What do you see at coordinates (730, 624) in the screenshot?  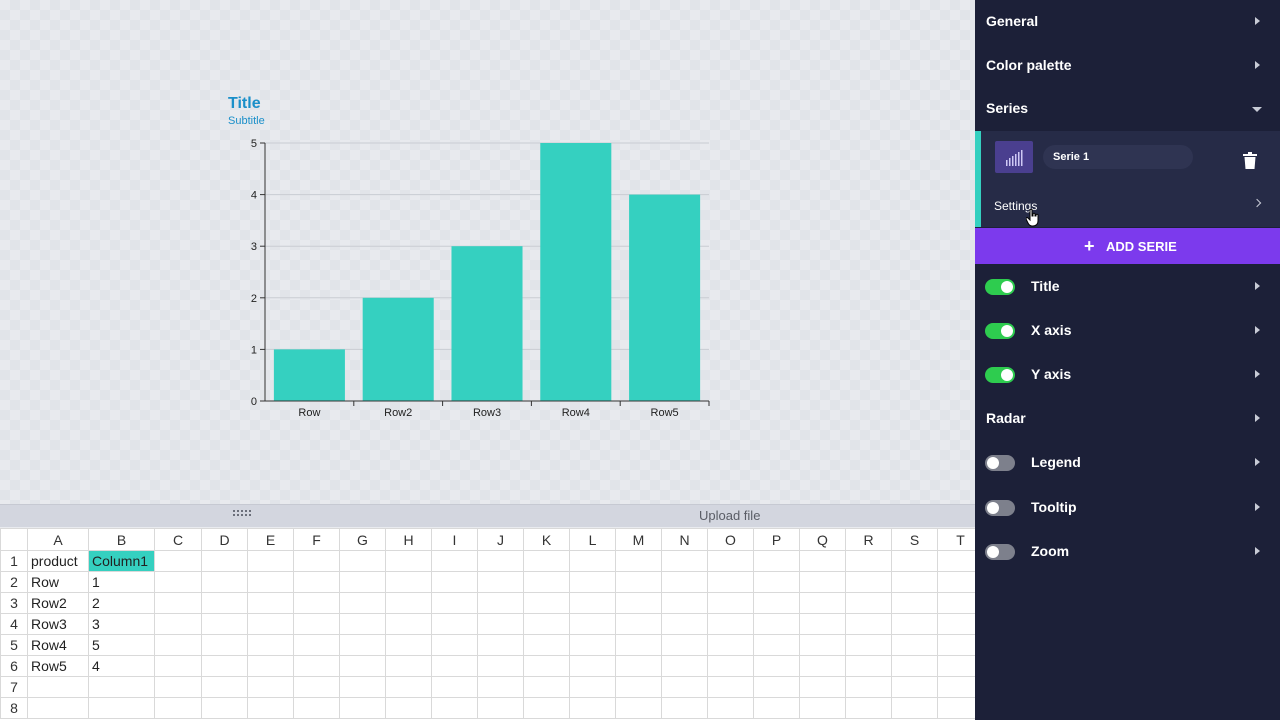 I see `cell-o4` at bounding box center [730, 624].